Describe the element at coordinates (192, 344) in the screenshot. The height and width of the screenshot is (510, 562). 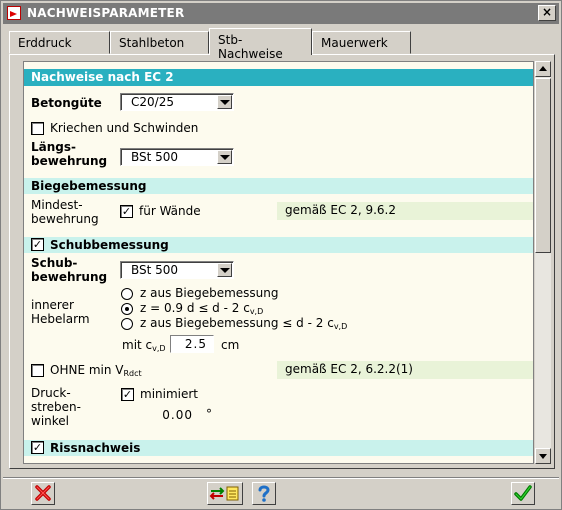
I see `cv-input: 2.5` at that location.